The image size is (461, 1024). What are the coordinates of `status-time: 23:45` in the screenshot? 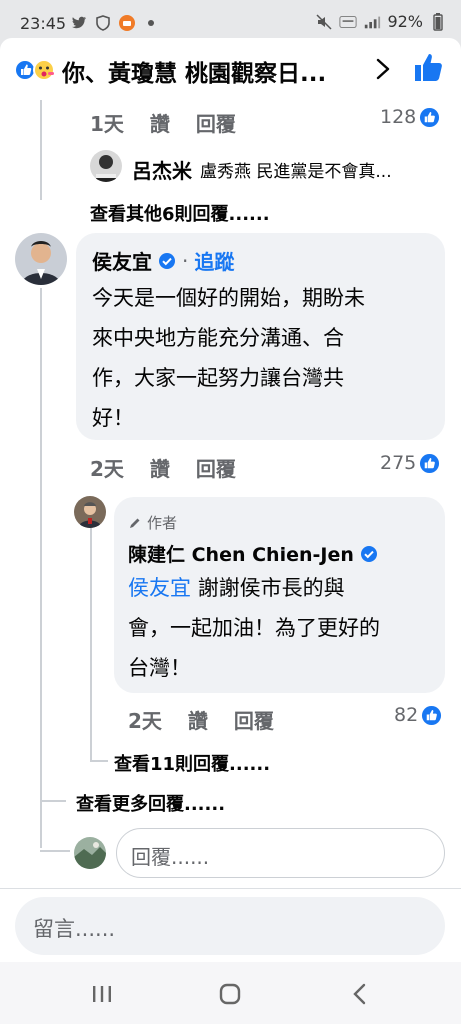 It's located at (43, 23).